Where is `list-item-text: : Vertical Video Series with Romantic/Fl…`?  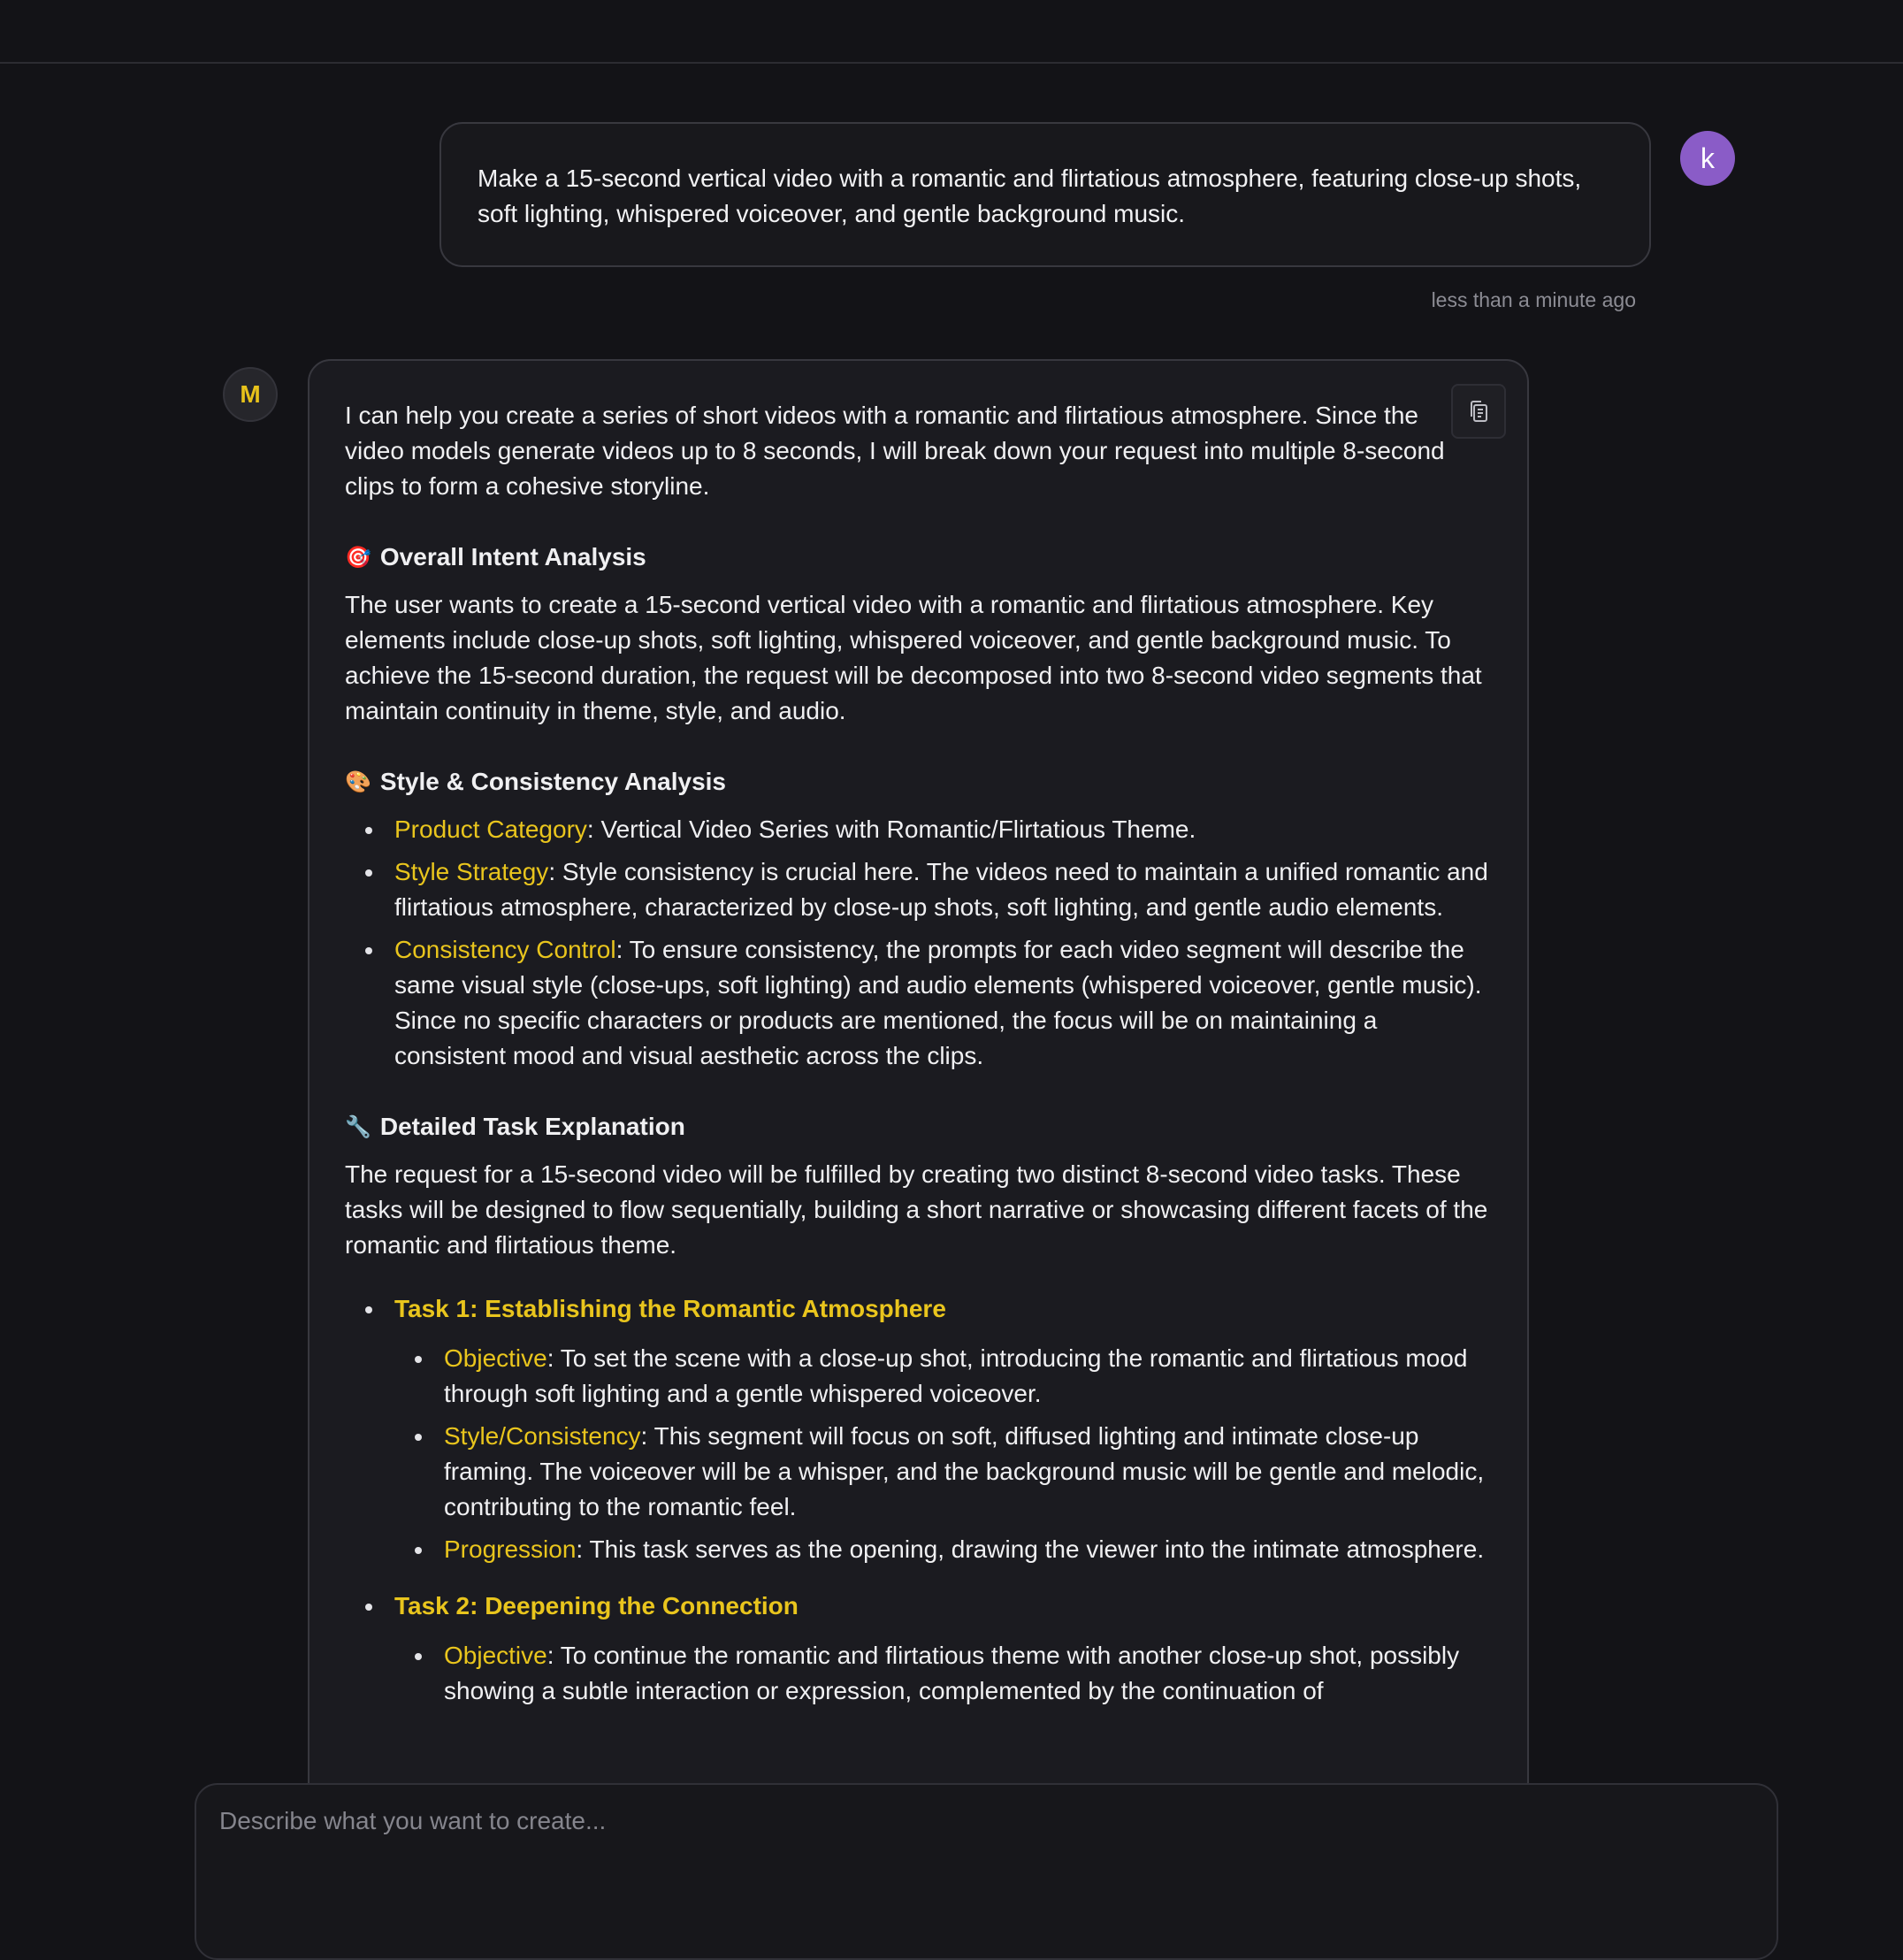 list-item-text: : Vertical Video Series with Romantic/Fl… is located at coordinates (891, 829).